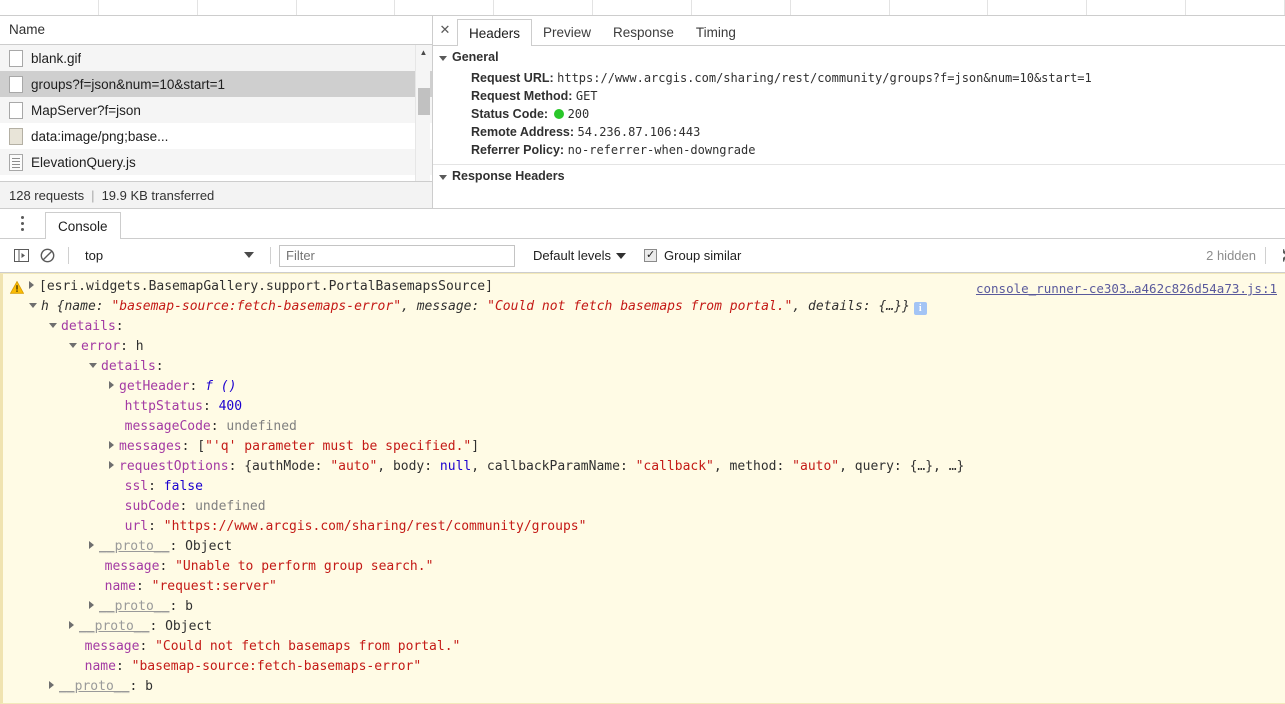 The width and height of the screenshot is (1285, 704). Describe the element at coordinates (422, 119) in the screenshot. I see `network-list-scrollbar: ▲ ▼` at that location.